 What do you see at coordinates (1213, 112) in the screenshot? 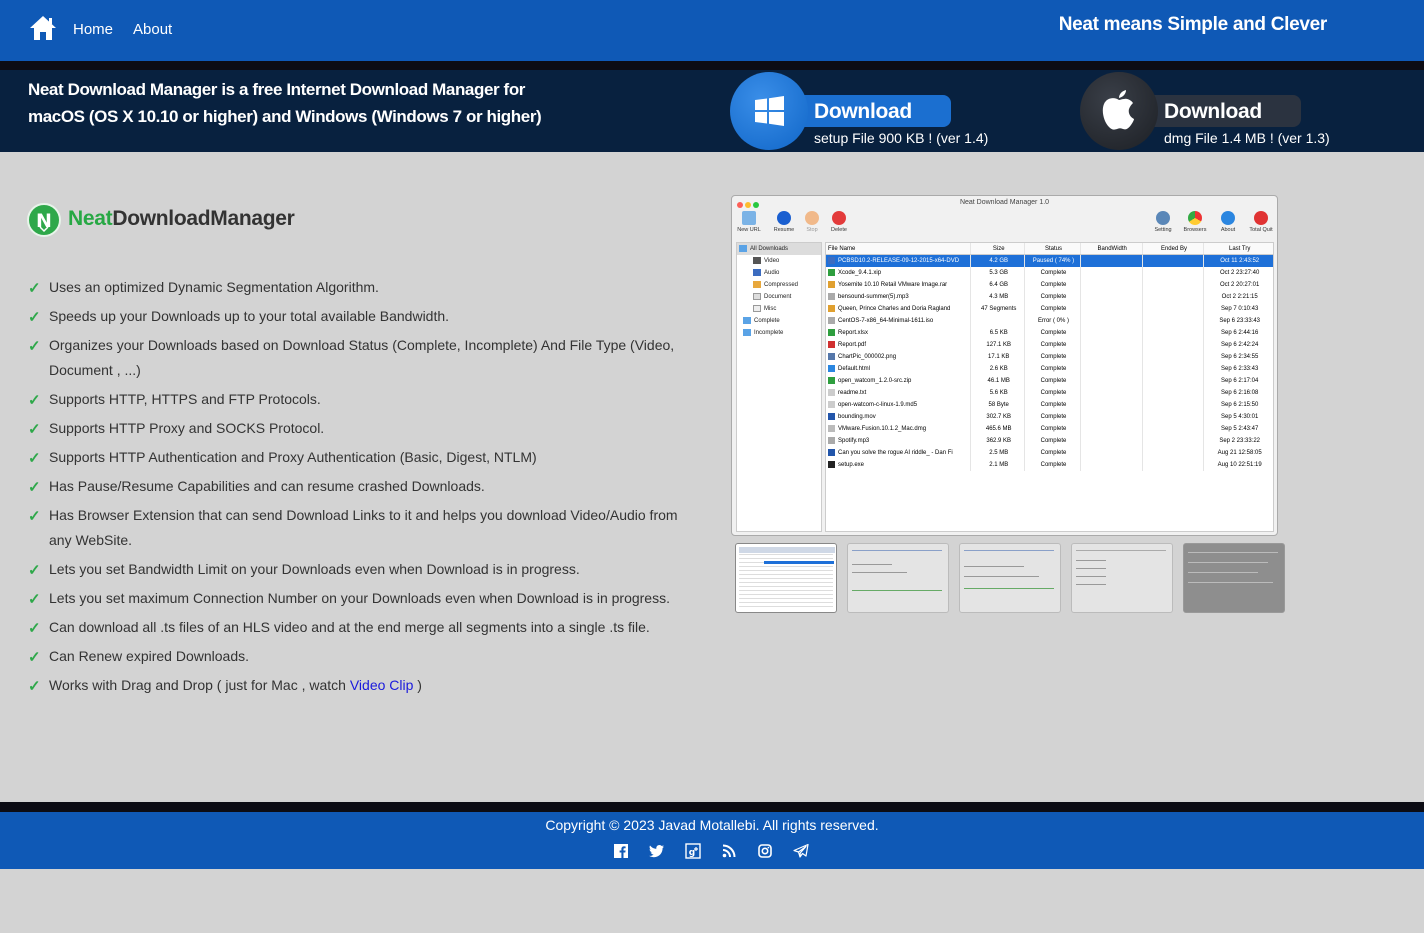
I see `mac-download-label: Download` at bounding box center [1213, 112].